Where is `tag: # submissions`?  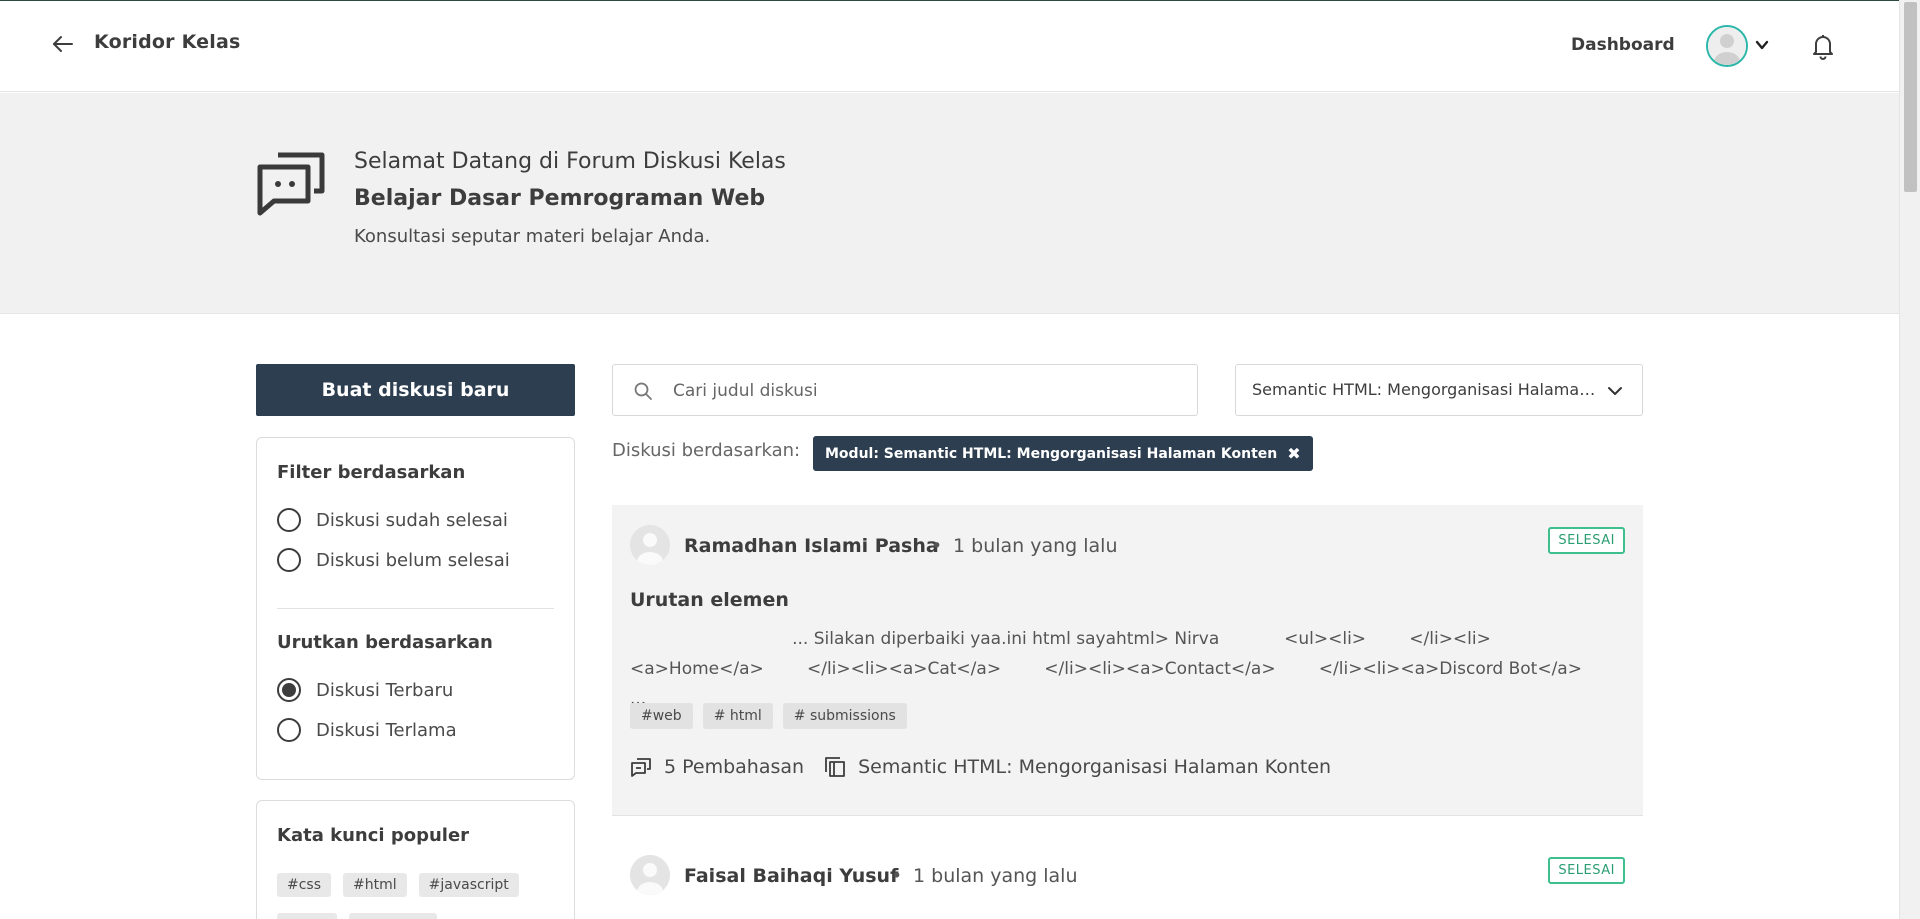 tag: # submissions is located at coordinates (844, 716).